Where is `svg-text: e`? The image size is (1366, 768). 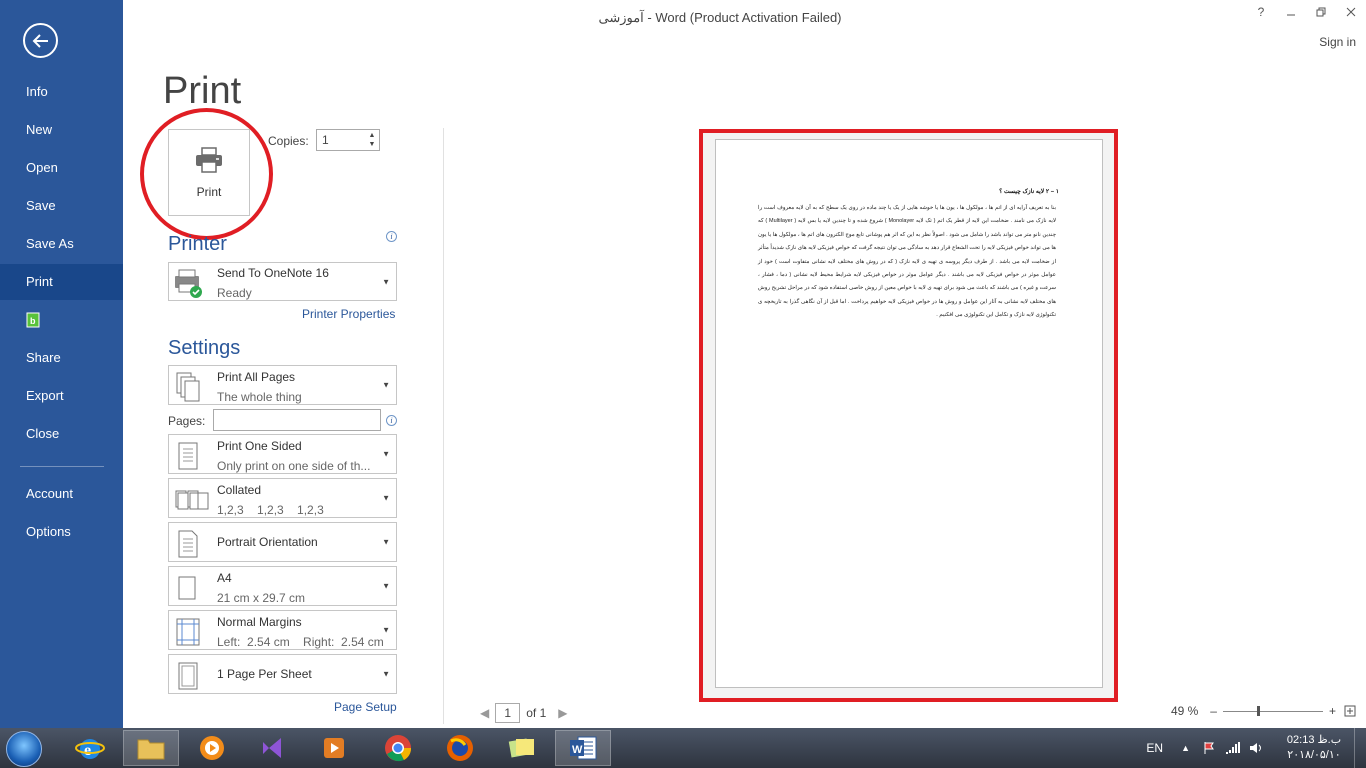
svg-text: e is located at coordinates (87, 750).